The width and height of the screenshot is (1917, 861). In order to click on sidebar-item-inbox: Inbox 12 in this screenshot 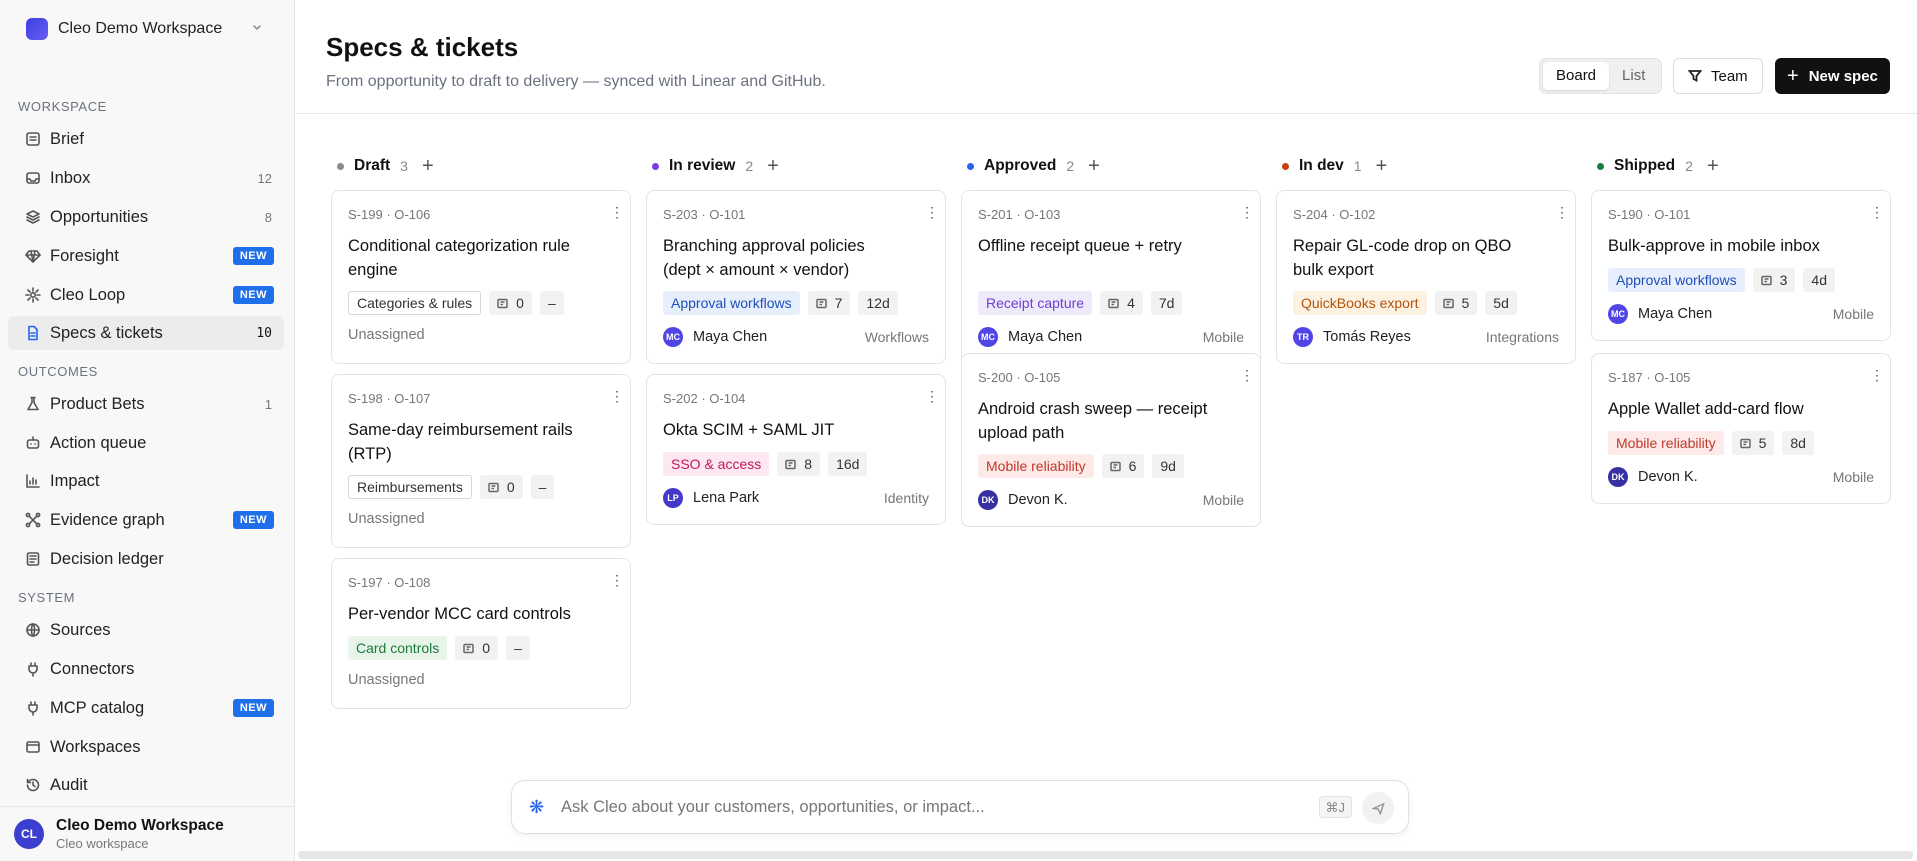, I will do `click(146, 178)`.